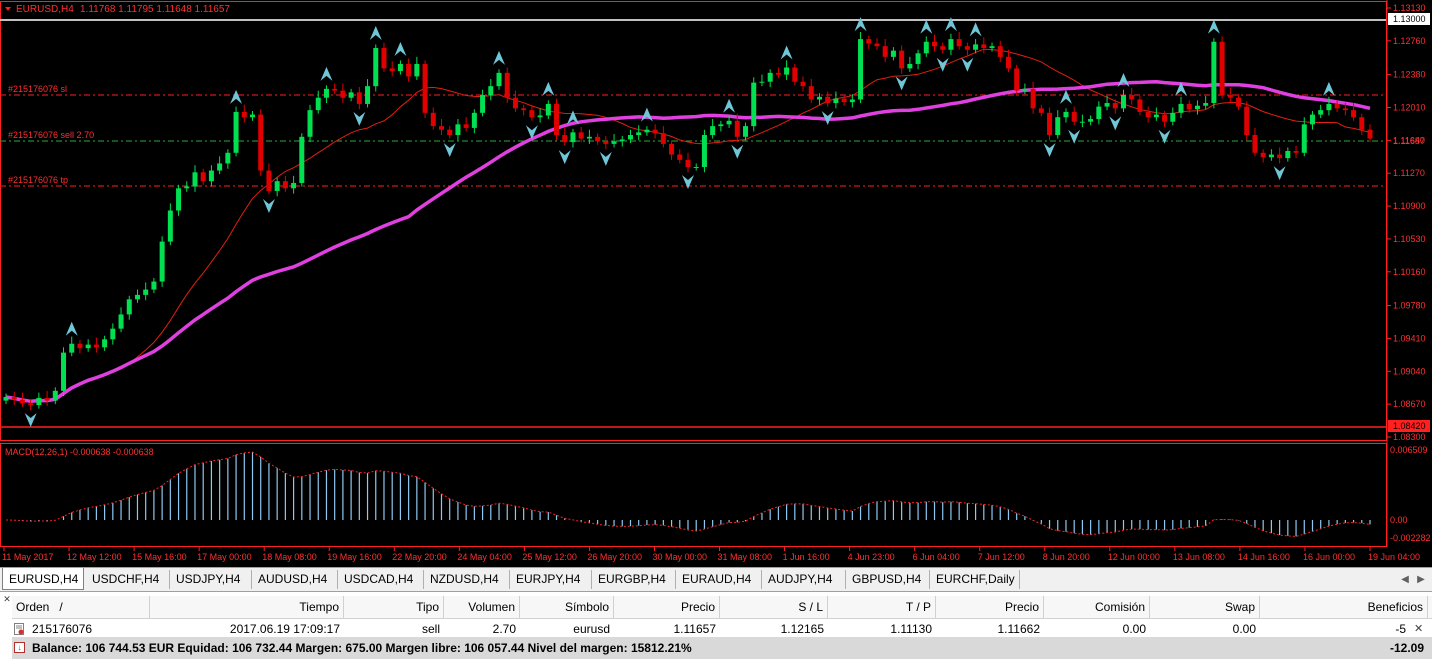 This screenshot has width=1432, height=659. Describe the element at coordinates (804, 579) in the screenshot. I see `tab-audjpy-h4: AUDJPY,H4` at that location.